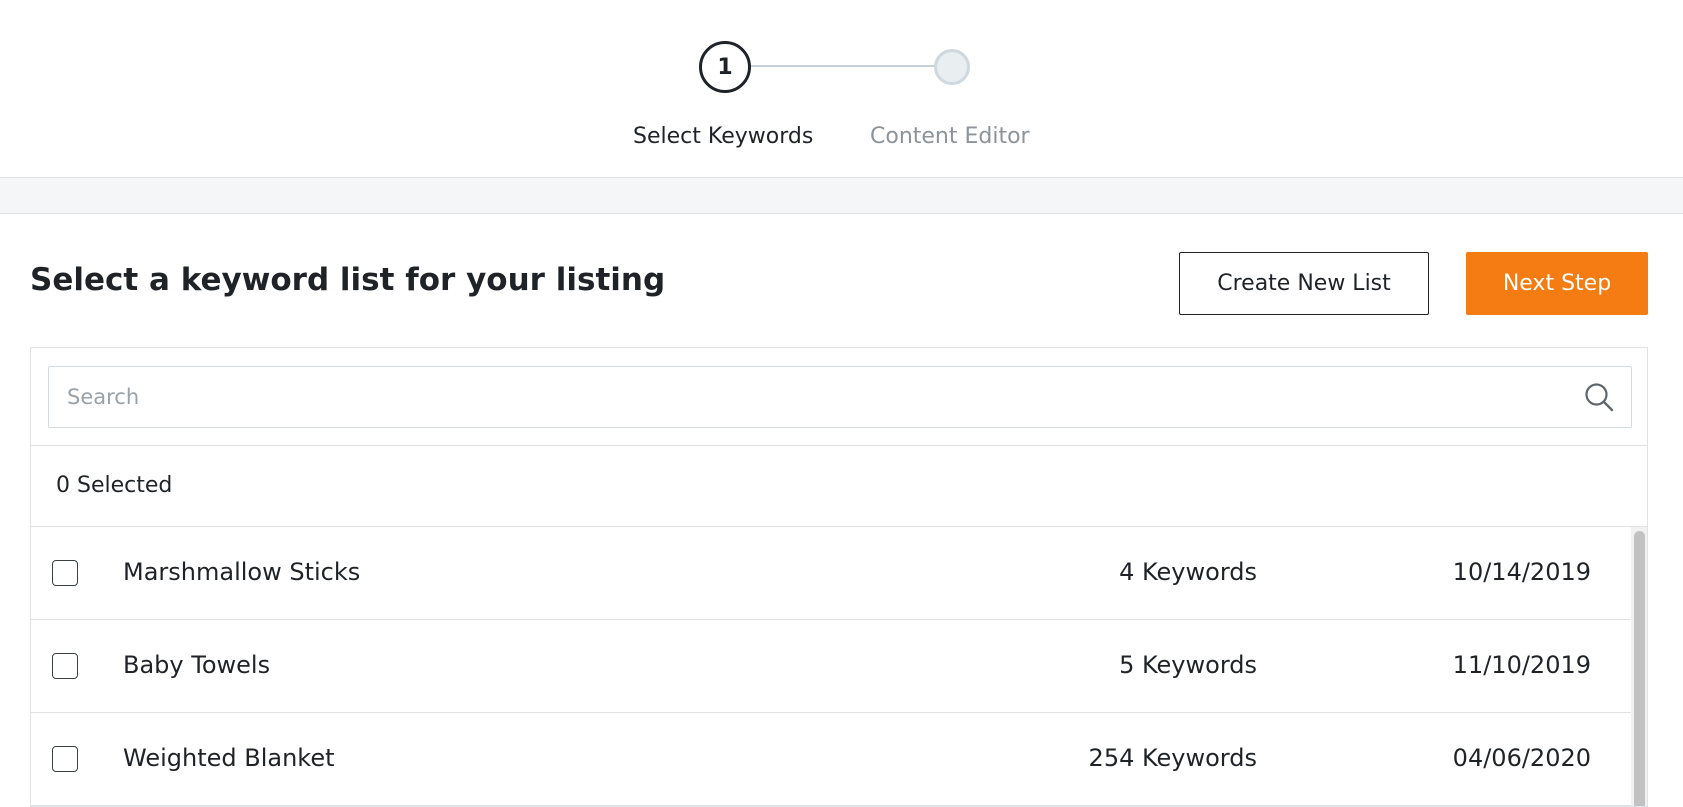 This screenshot has width=1683, height=807. What do you see at coordinates (1172, 758) in the screenshot?
I see `keyword-count: 254 Keywords` at bounding box center [1172, 758].